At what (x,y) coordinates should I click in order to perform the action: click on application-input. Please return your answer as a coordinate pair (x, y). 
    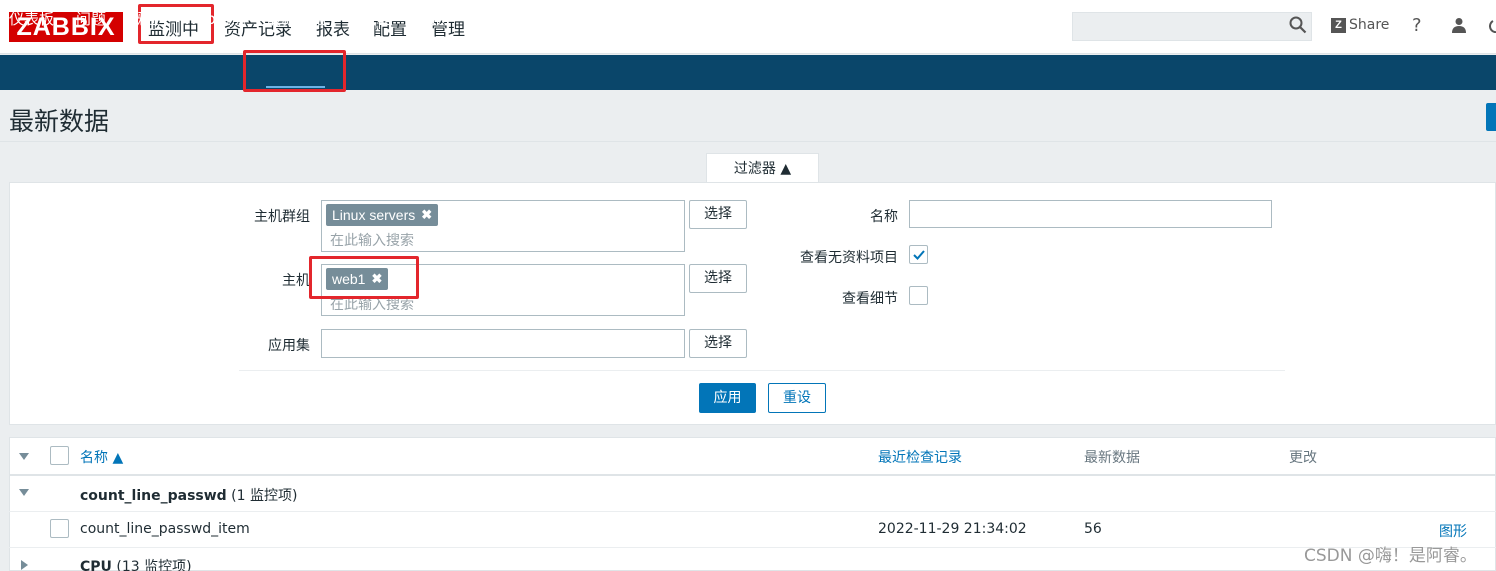
    Looking at the image, I should click on (503, 343).